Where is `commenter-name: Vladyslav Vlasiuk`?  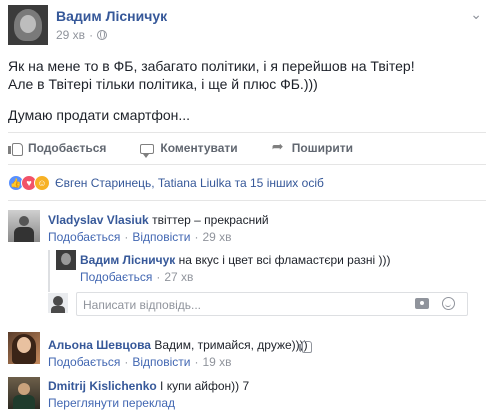
commenter-name: Vladyslav Vlasiuk is located at coordinates (98, 220).